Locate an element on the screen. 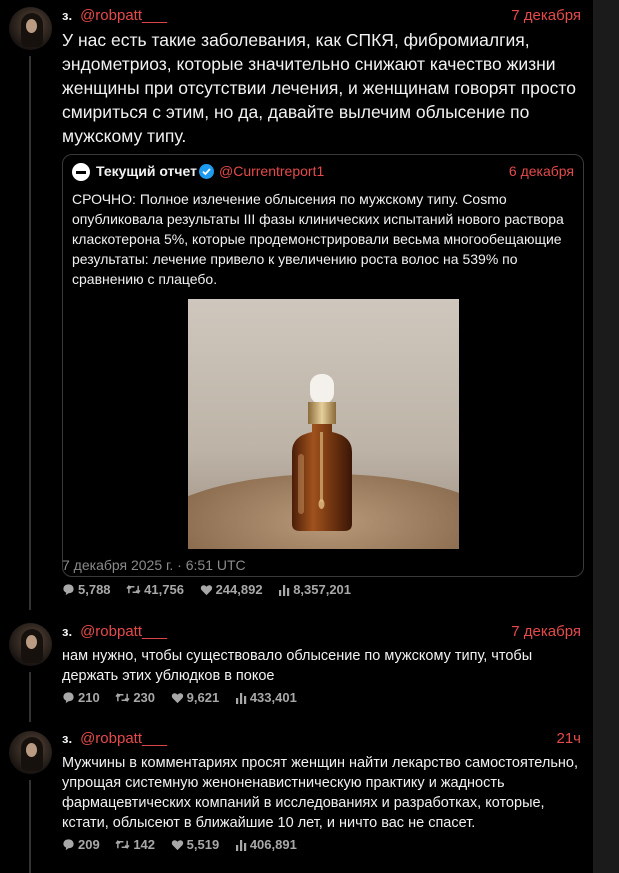 This screenshot has height=873, width=619. views-count: 406,891 is located at coordinates (273, 844).